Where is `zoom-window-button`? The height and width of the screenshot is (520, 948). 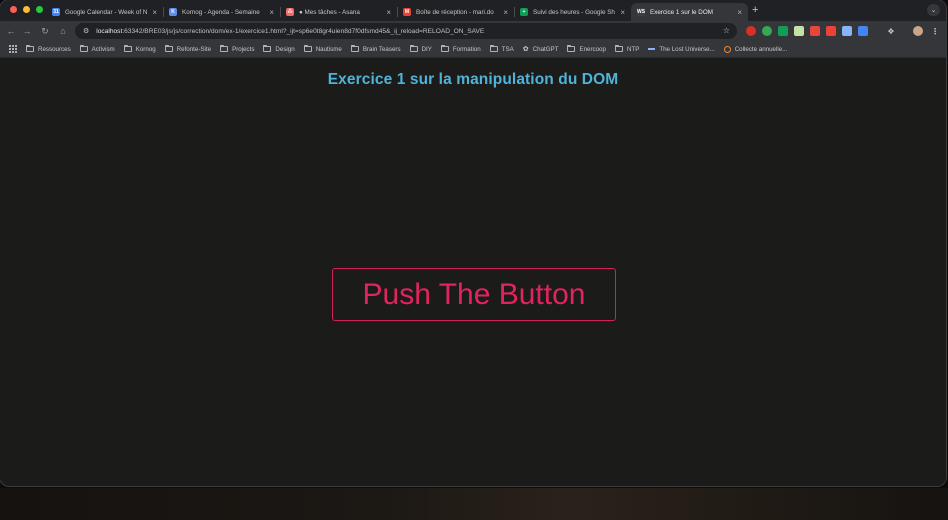
zoom-window-button is located at coordinates (39, 9).